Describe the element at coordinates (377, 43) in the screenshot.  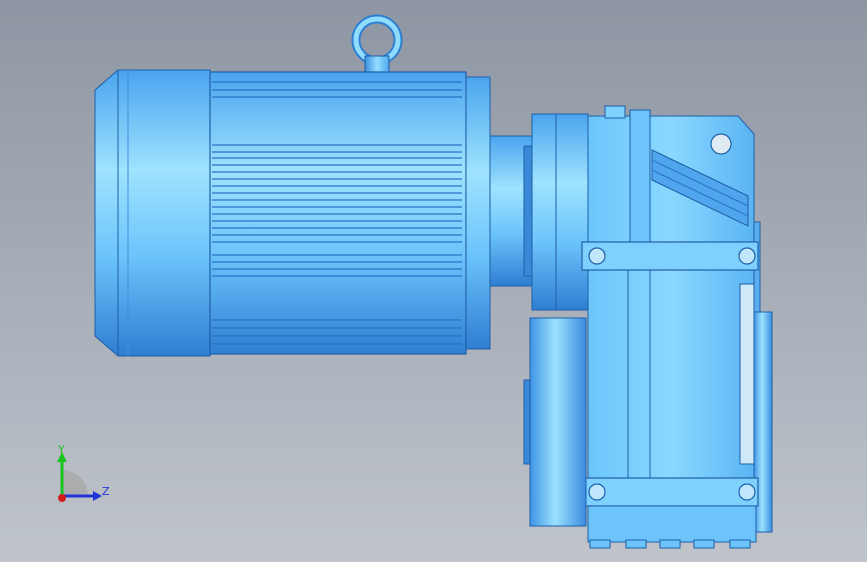
I see `lifting-eye` at that location.